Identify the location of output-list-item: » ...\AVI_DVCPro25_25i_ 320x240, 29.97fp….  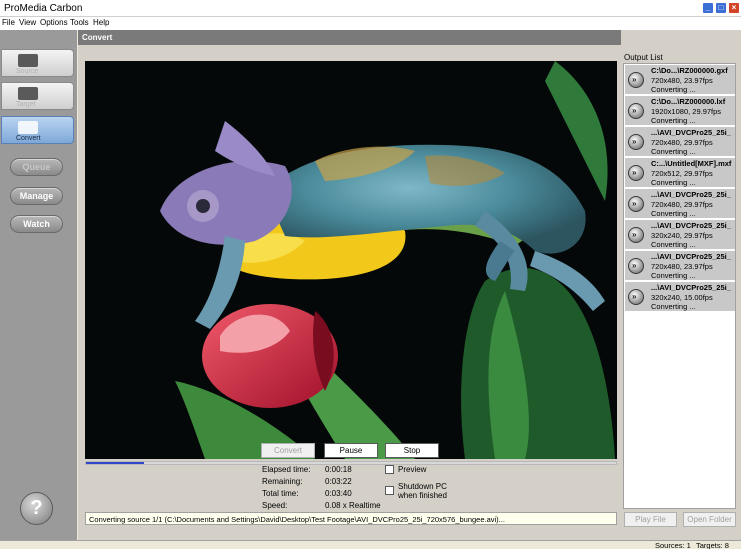
(680, 235).